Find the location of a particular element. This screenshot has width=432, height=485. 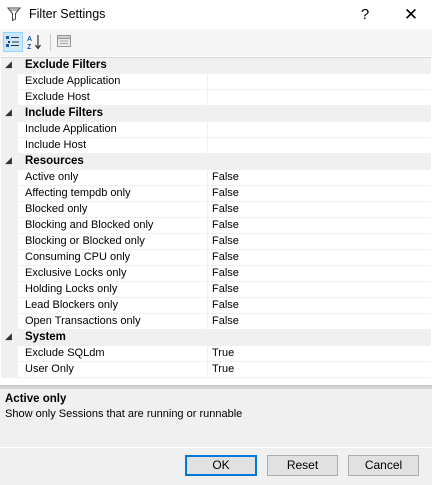

property-name: Active only is located at coordinates (52, 177).